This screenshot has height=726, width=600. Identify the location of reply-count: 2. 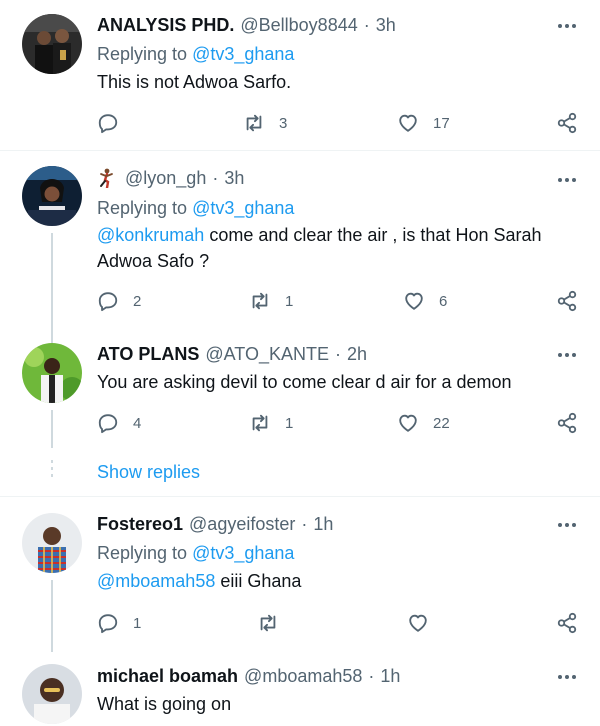
(137, 301).